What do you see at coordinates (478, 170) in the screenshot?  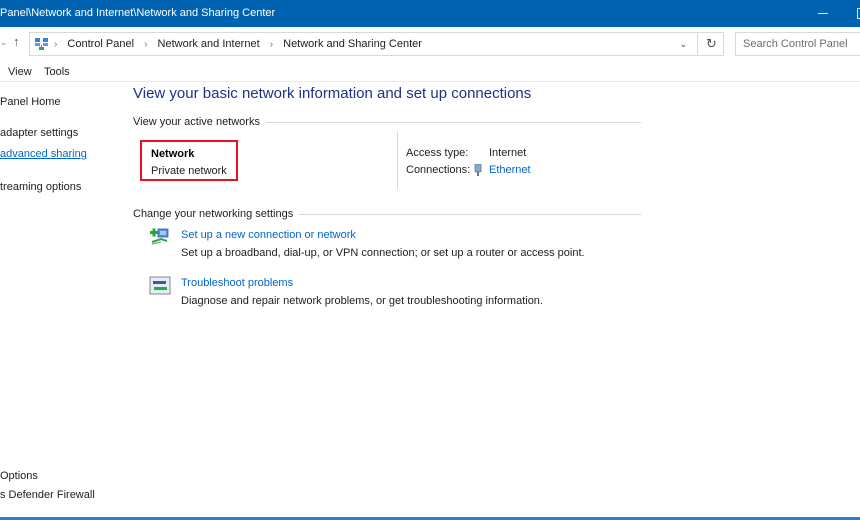 I see `ethernet-icon` at bounding box center [478, 170].